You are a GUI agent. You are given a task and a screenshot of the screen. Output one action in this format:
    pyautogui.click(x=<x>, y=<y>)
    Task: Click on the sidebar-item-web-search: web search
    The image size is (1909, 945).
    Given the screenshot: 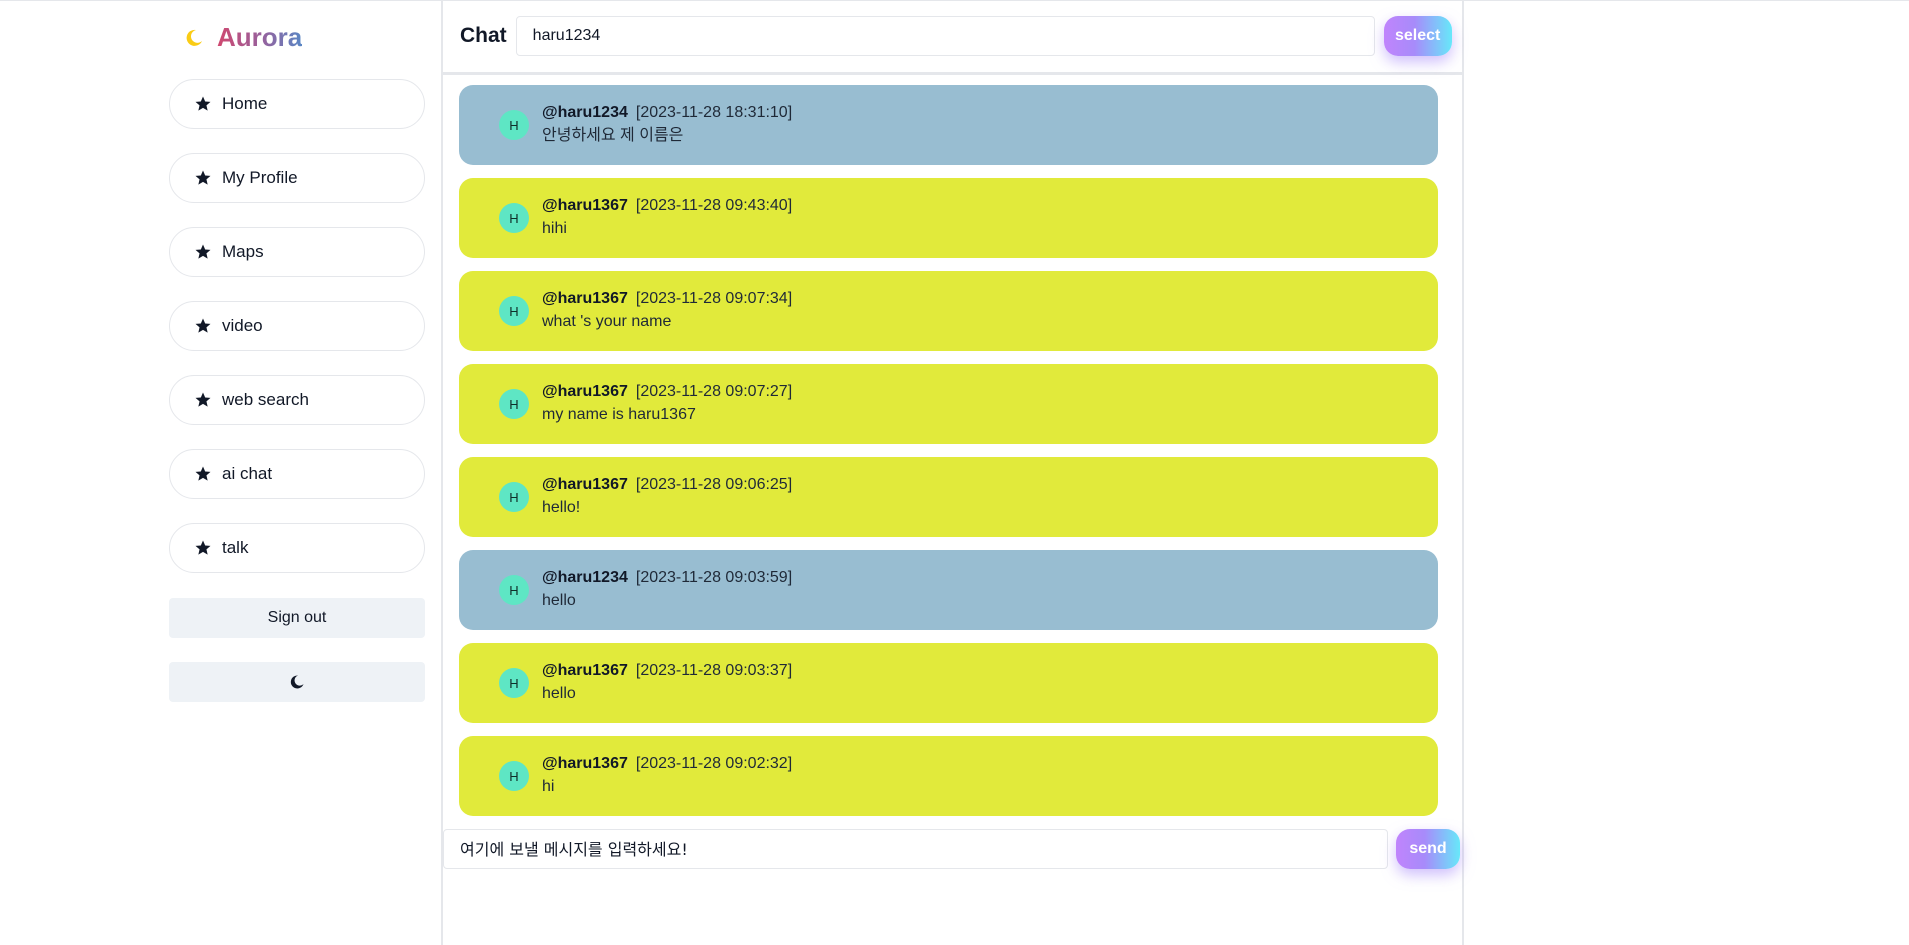 What is the action you would take?
    pyautogui.click(x=297, y=400)
    